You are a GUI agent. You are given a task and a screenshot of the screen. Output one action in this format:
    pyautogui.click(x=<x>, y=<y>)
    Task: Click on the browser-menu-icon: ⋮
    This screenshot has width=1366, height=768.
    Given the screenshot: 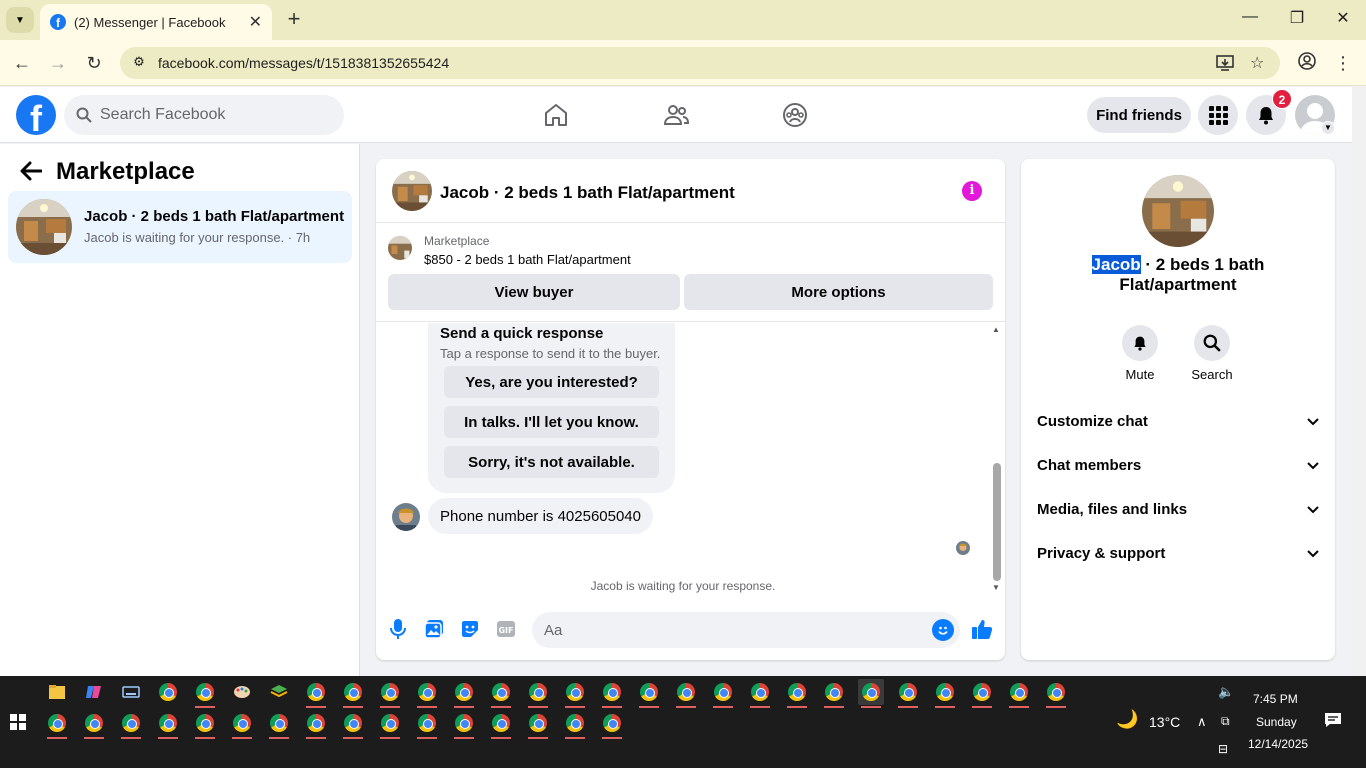 What is the action you would take?
    pyautogui.click(x=1343, y=63)
    